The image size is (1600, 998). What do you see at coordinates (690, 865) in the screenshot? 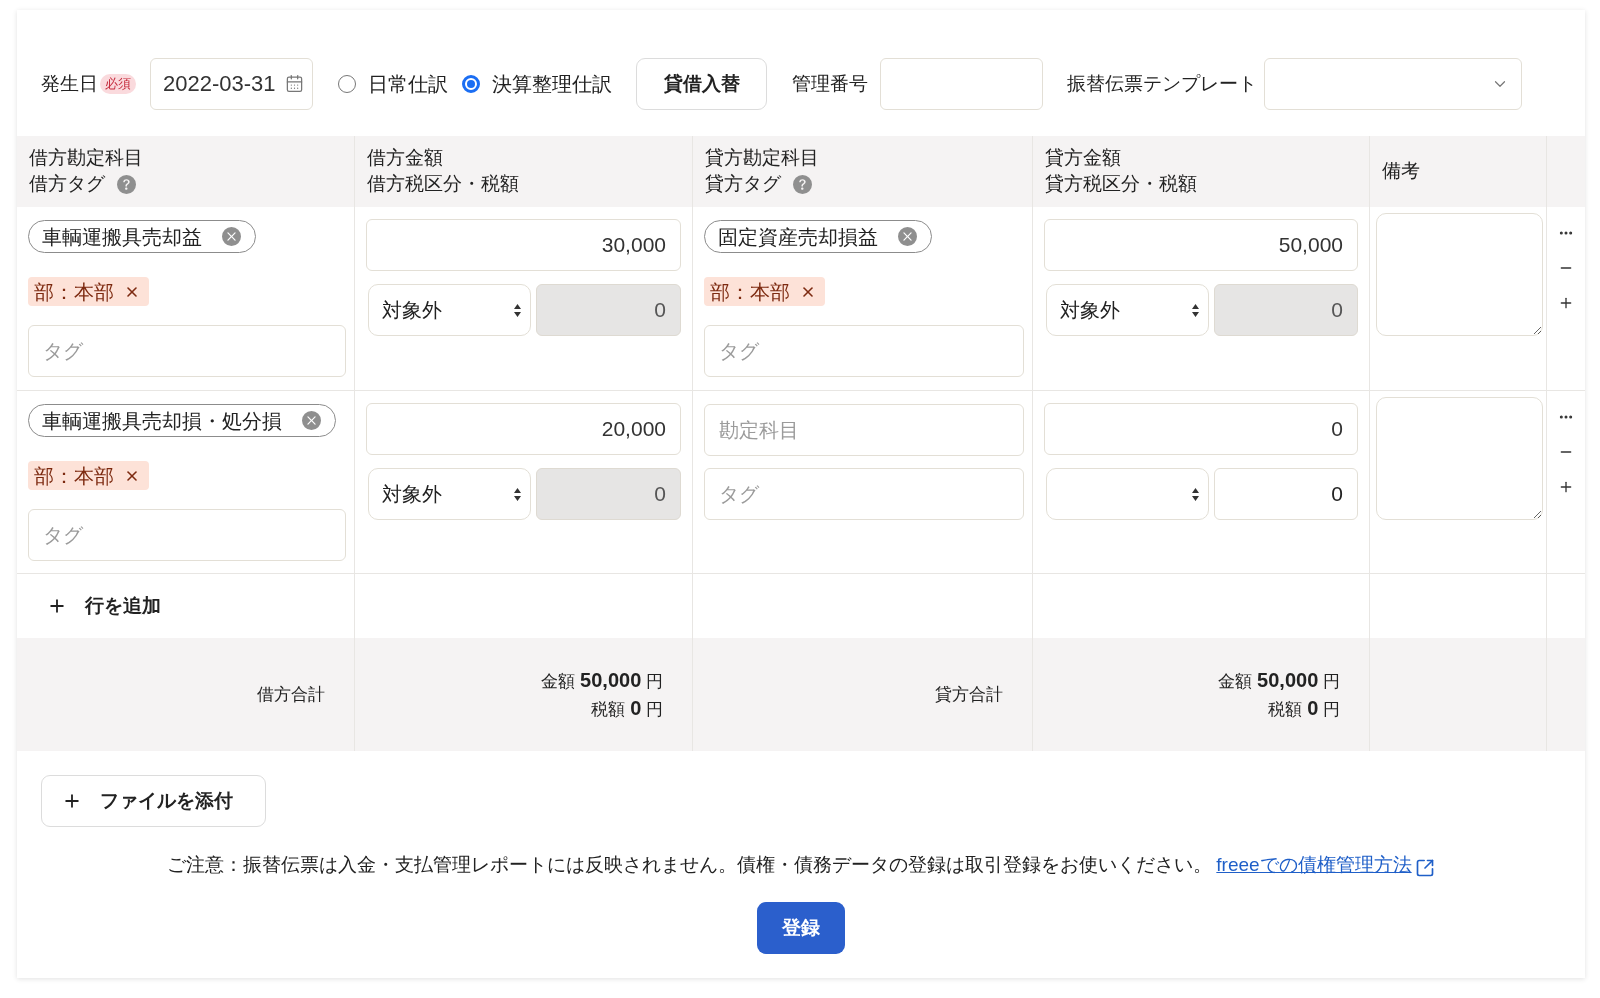
I see `notice-text: ご注意：振替伝票は入金・支払管理レポートには反映されません。債権・債務データの登録は取引登録をお使いください。` at bounding box center [690, 865].